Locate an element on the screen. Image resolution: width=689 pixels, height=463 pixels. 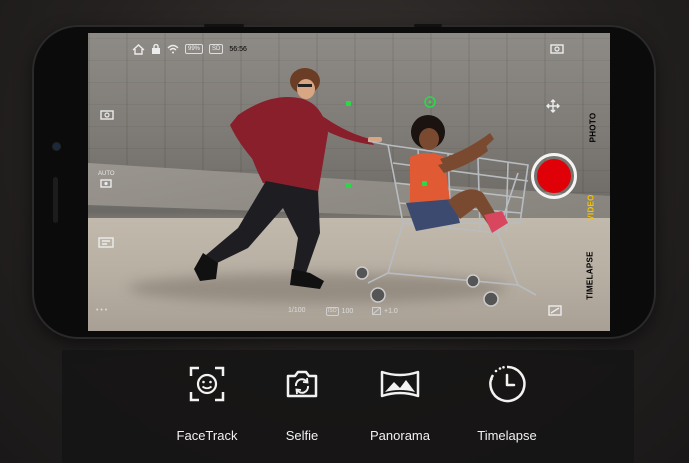
record-button is located at coordinates (554, 176).